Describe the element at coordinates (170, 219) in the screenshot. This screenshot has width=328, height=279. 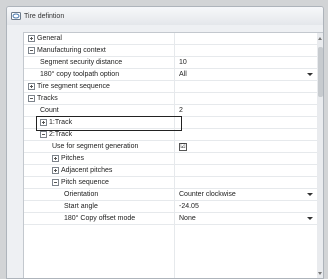
I see `property-row-copy-offset-mode: 180° Copy offset mode None` at that location.